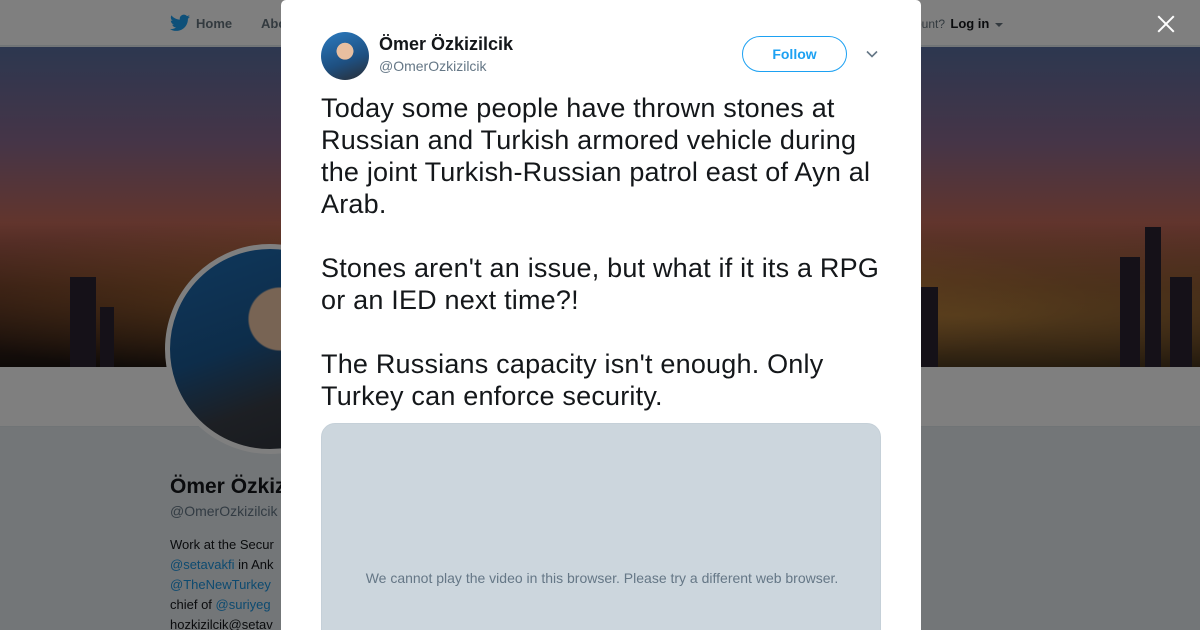 The image size is (1200, 630). What do you see at coordinates (872, 54) in the screenshot?
I see `chevron-down-icon` at bounding box center [872, 54].